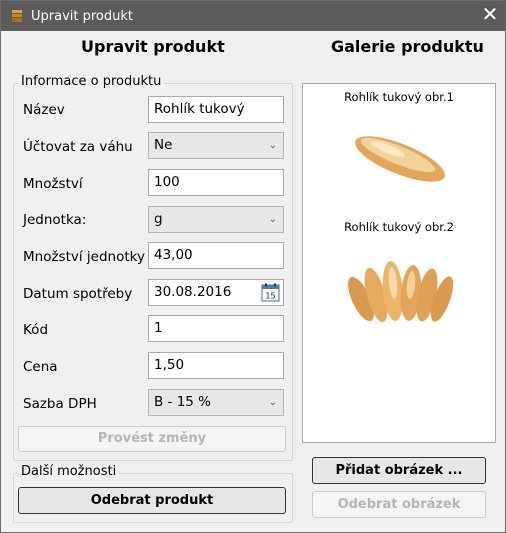  I want to click on more-options-group-title: Další možnosti, so click(69, 471).